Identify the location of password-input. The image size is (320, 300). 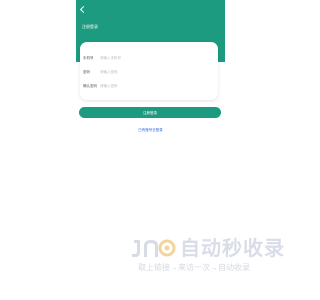
(145, 72).